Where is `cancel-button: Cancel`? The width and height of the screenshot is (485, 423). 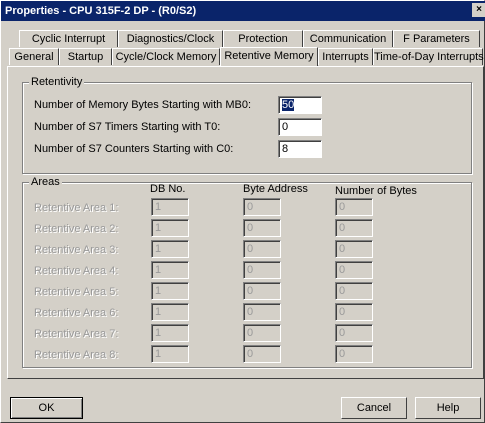
cancel-button: Cancel is located at coordinates (374, 408).